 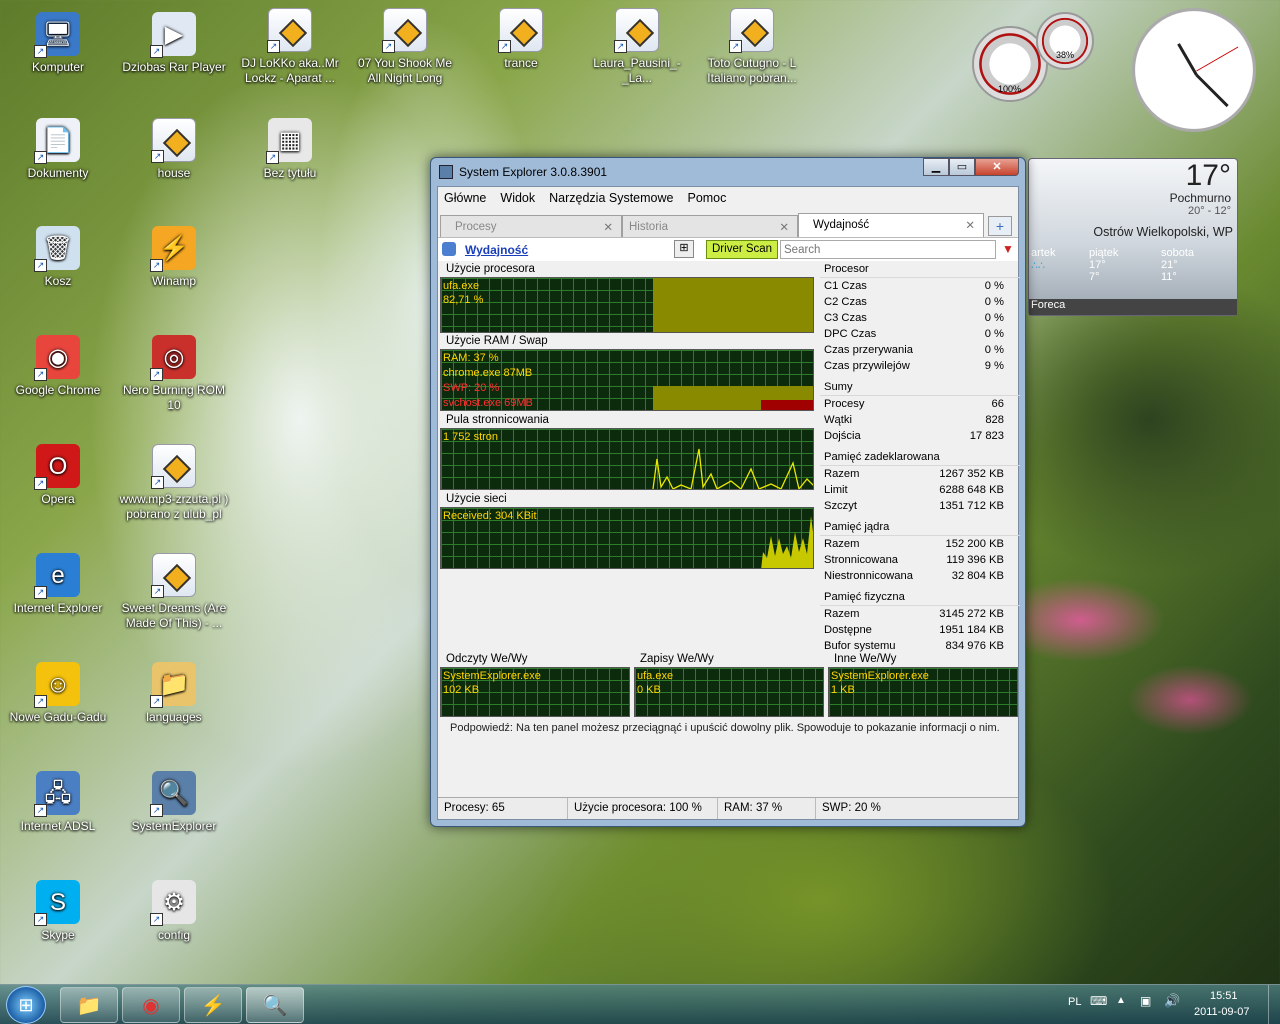 I want to click on desktop-icon-label: house, so click(x=174, y=173).